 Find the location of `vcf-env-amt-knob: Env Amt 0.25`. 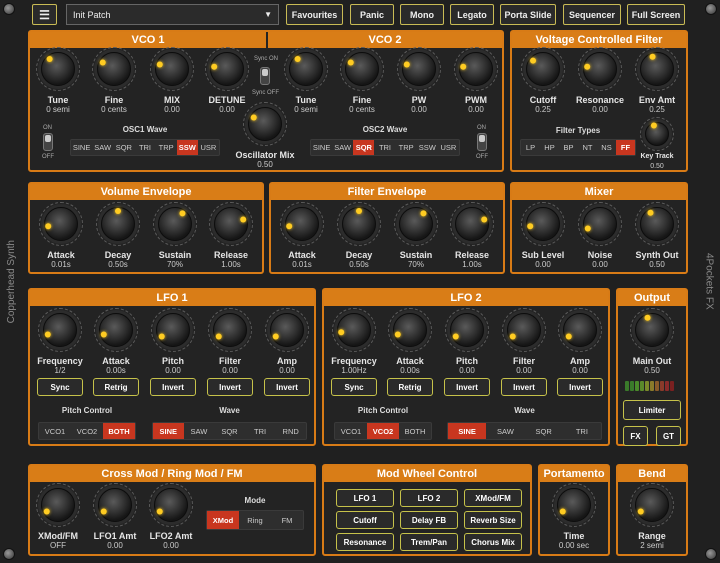

vcf-env-amt-knob: Env Amt 0.25 is located at coordinates (657, 81).